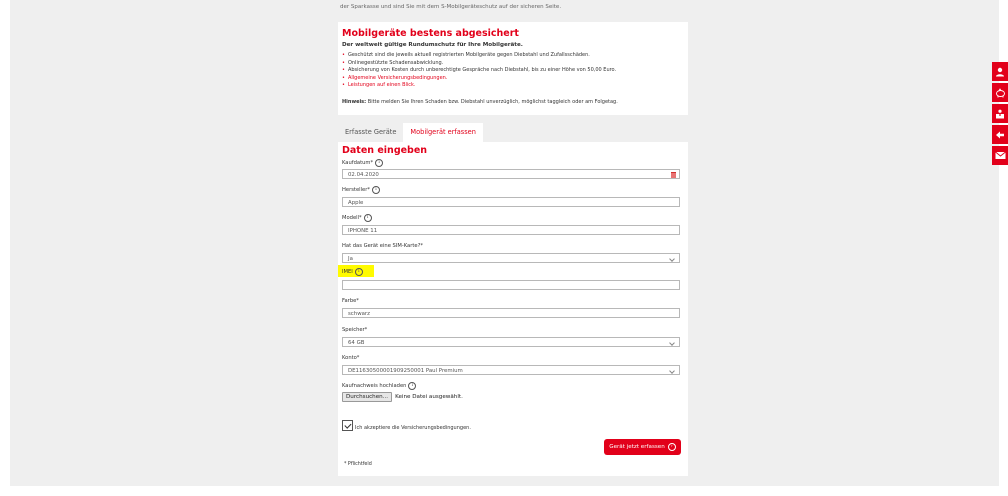 This screenshot has width=1008, height=496. I want to click on upload-status: Keine Datei ausgewählt., so click(429, 397).